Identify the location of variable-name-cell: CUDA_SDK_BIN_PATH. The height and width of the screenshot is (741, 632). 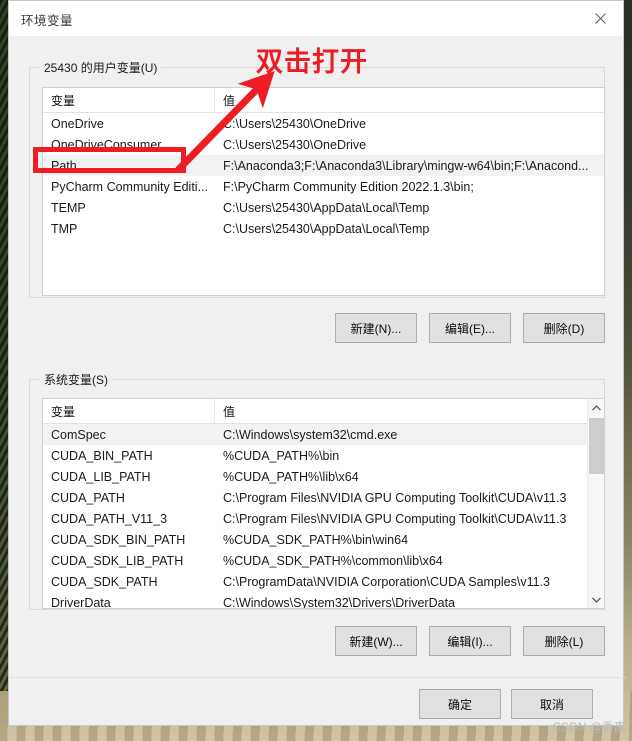
(118, 539).